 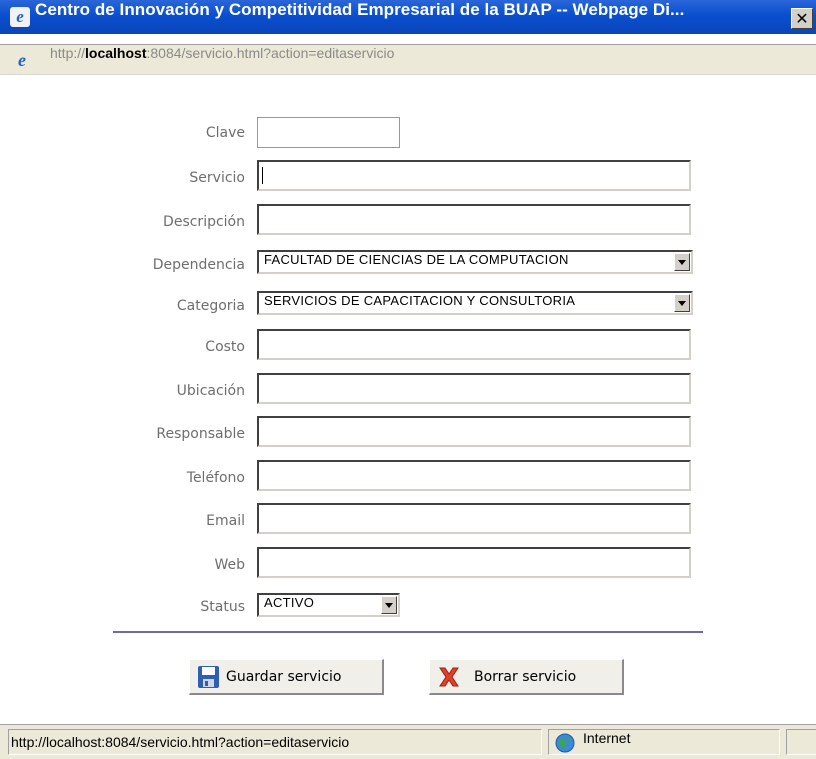 I want to click on close-button: ✕, so click(x=802, y=18).